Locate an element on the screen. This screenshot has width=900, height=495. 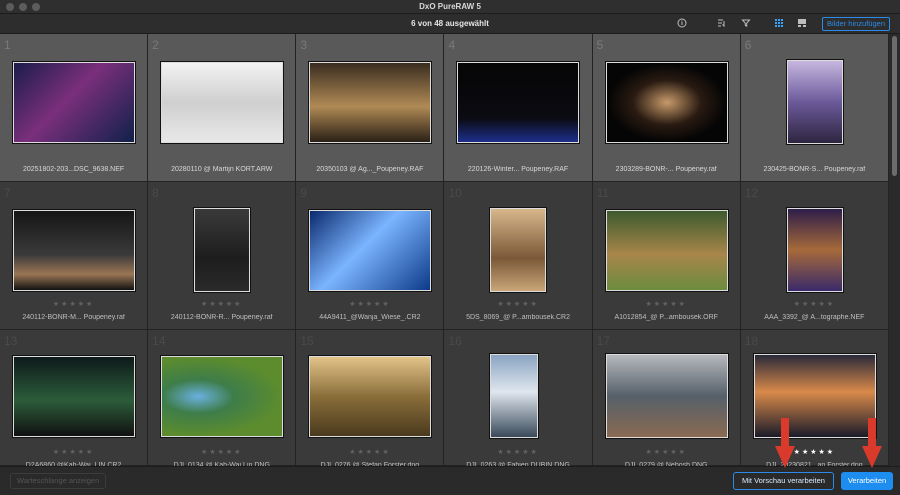
image-tile: 3★★★★★20350103 @ Ag..._Poupeney.RAF is located at coordinates (370, 108).